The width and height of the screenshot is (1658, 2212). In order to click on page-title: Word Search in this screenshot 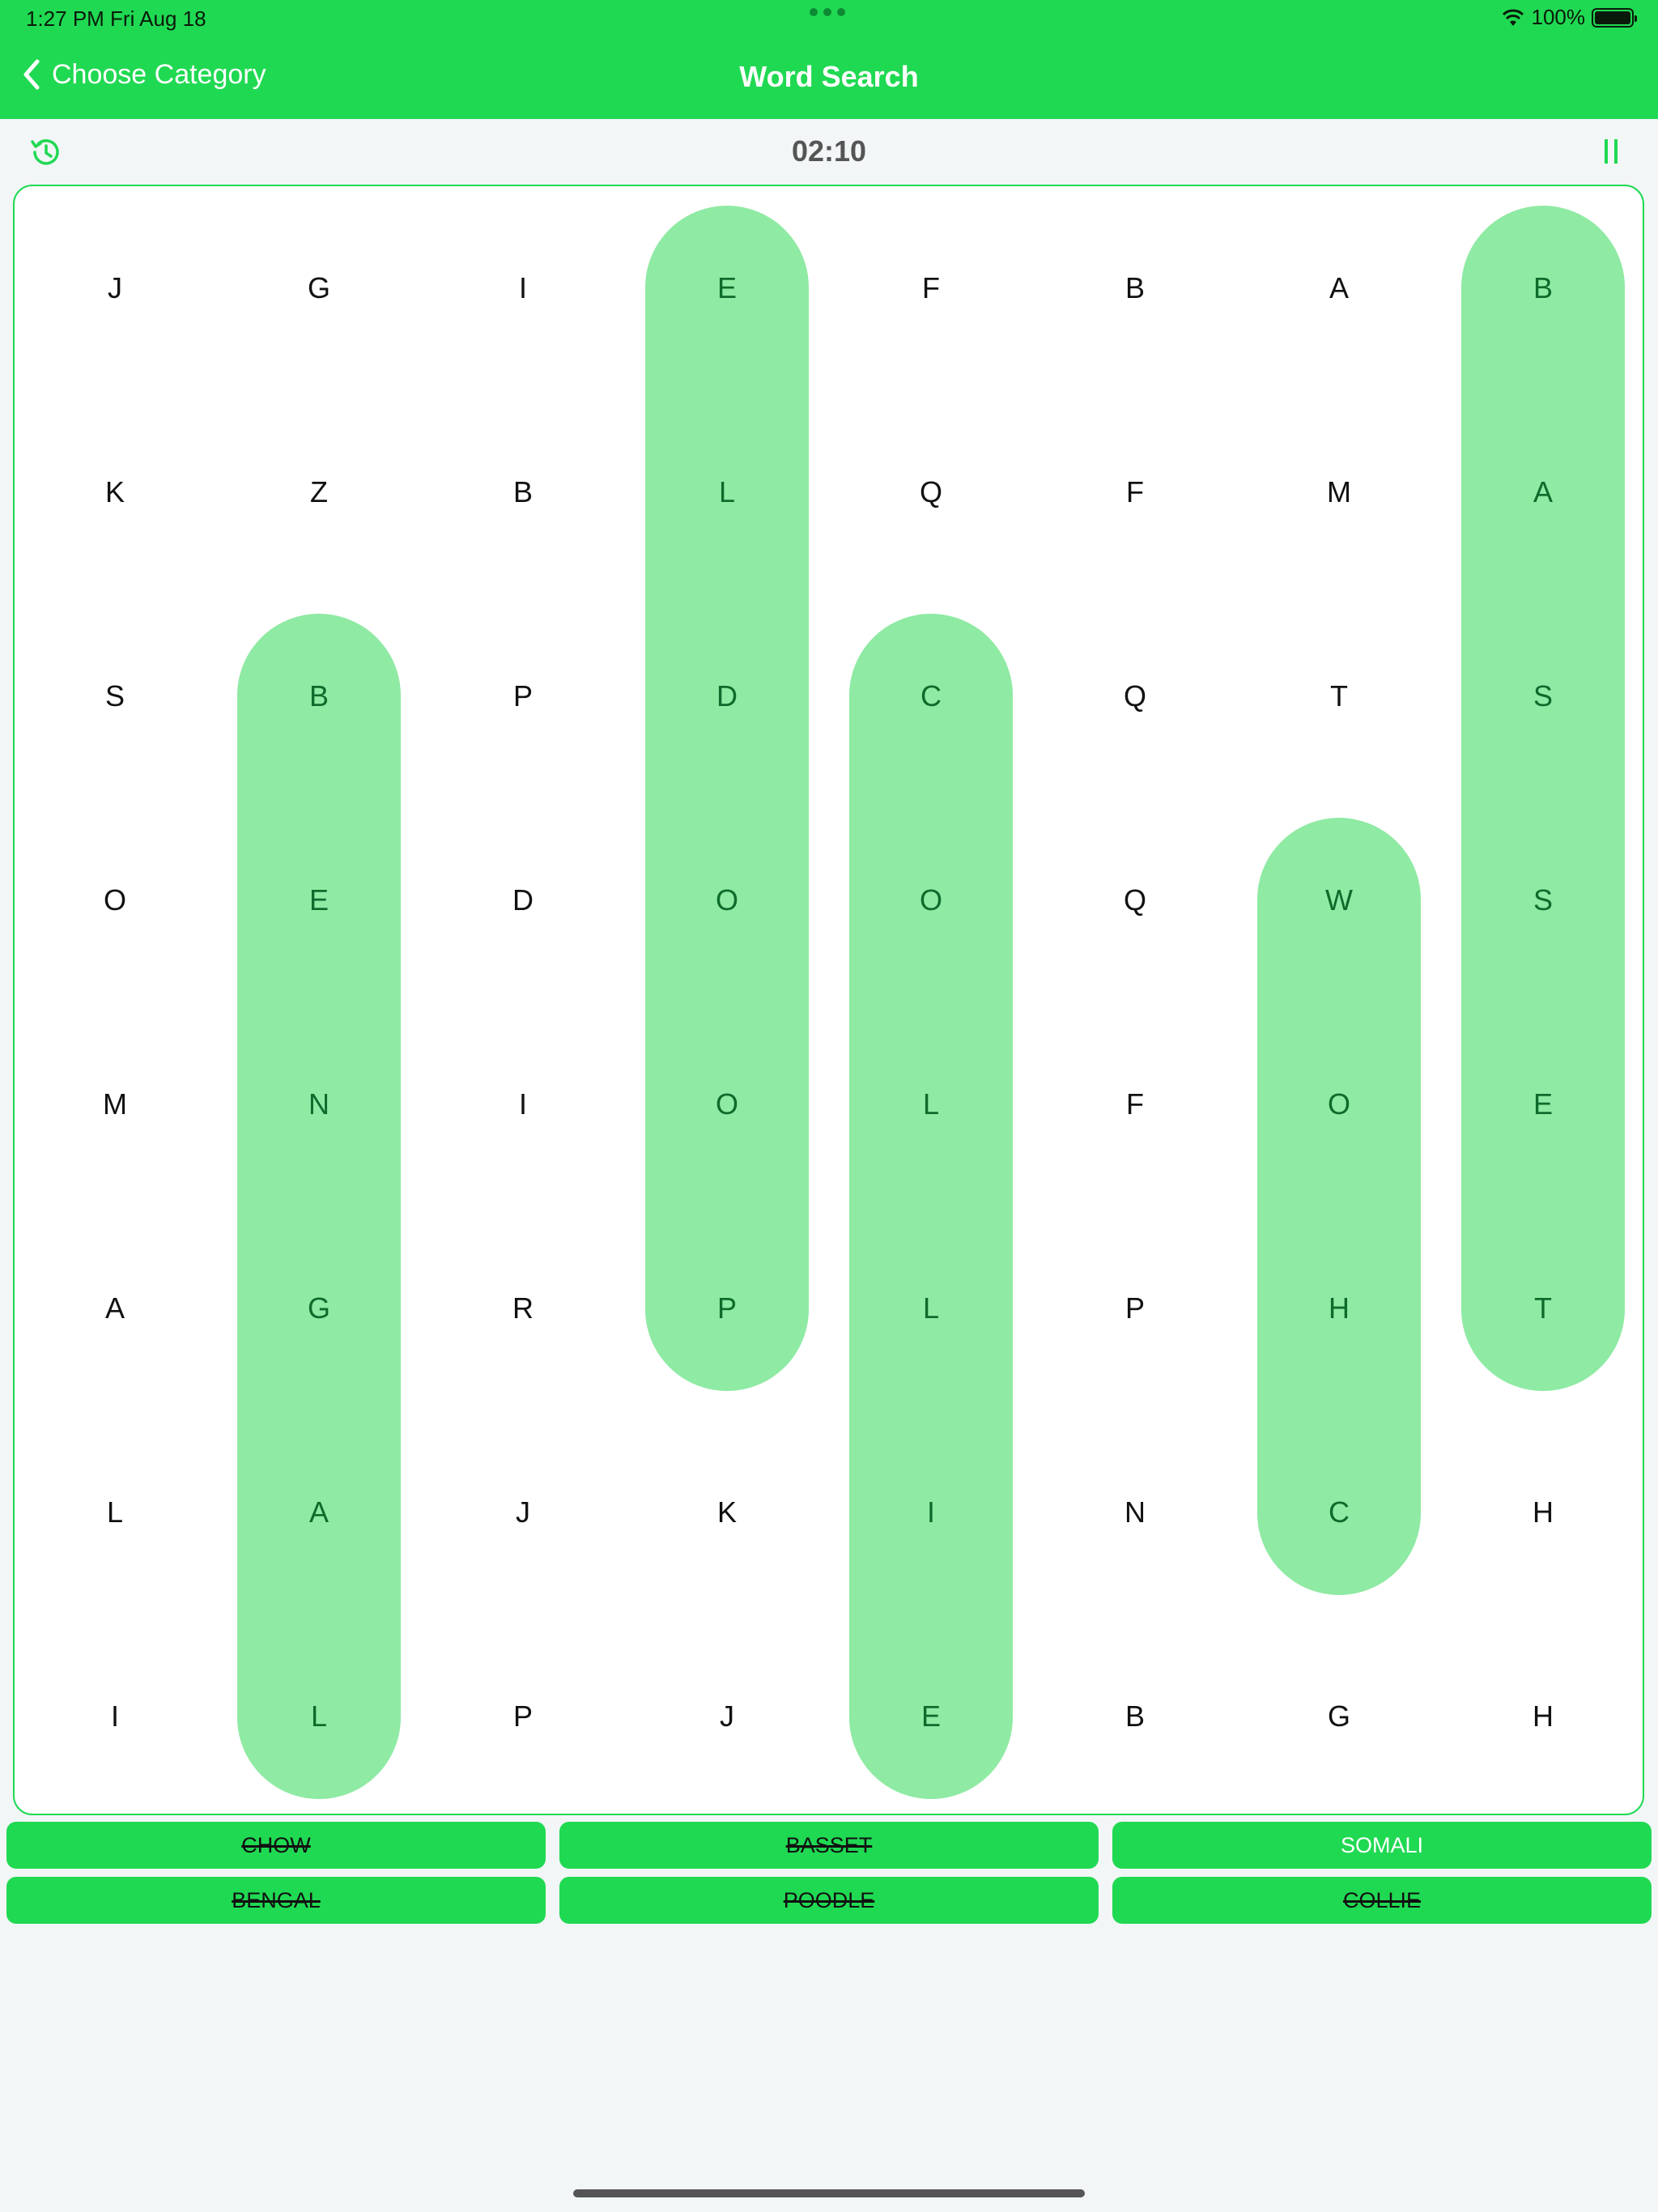, I will do `click(829, 76)`.